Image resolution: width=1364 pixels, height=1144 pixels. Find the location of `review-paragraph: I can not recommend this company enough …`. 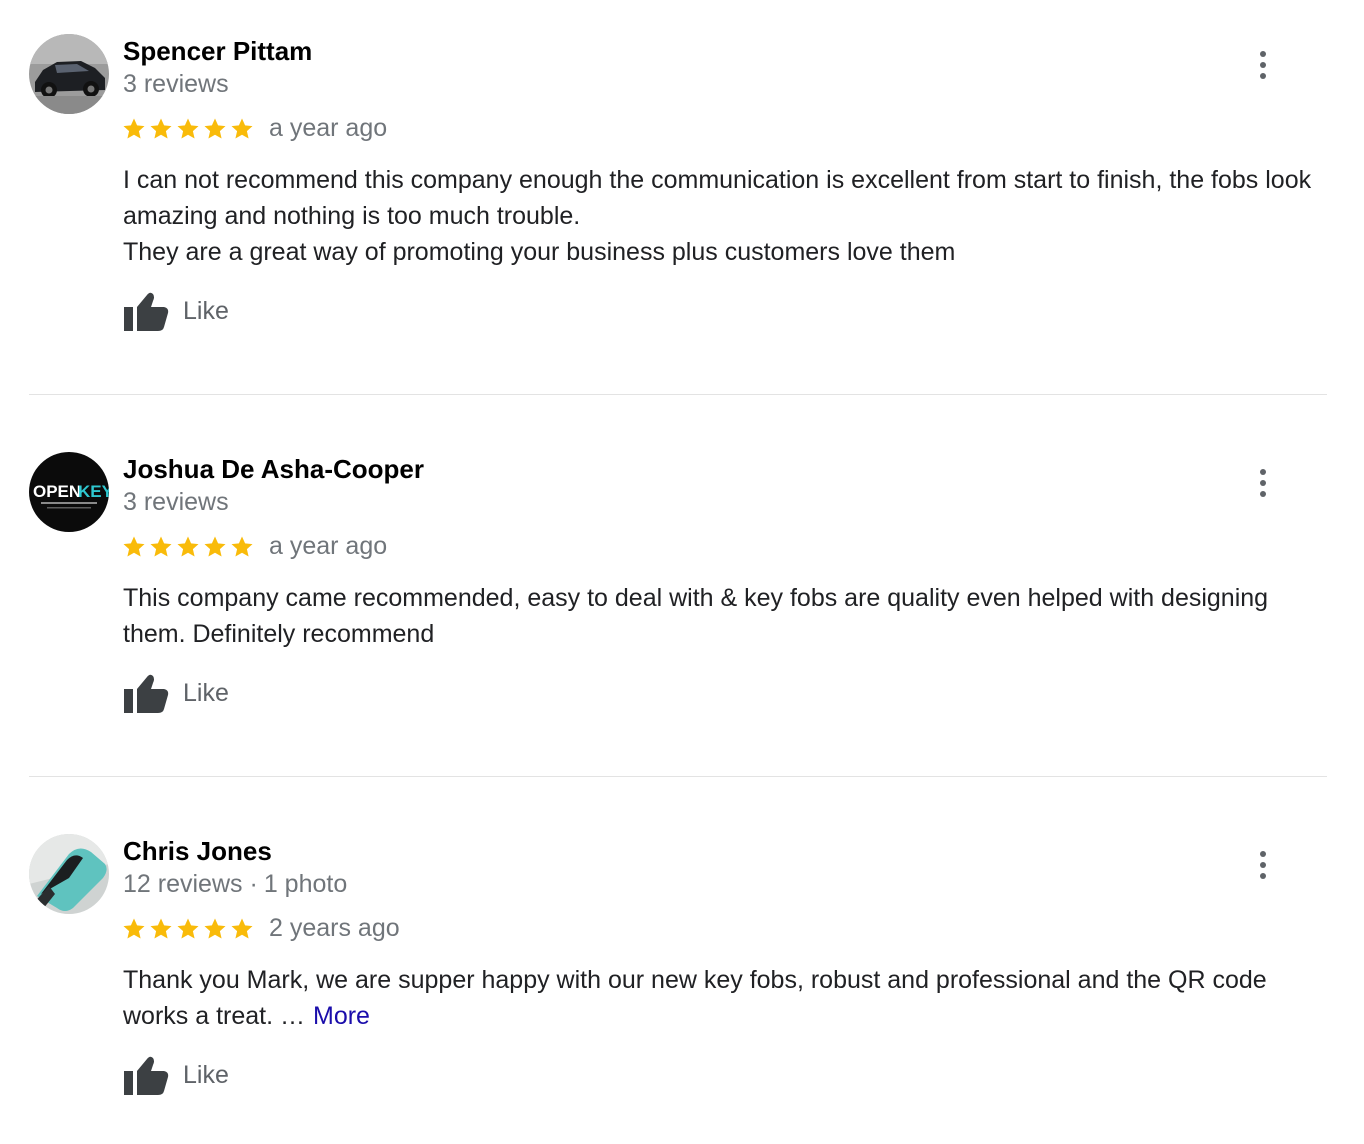

review-paragraph: I can not recommend this company enough … is located at coordinates (717, 198).